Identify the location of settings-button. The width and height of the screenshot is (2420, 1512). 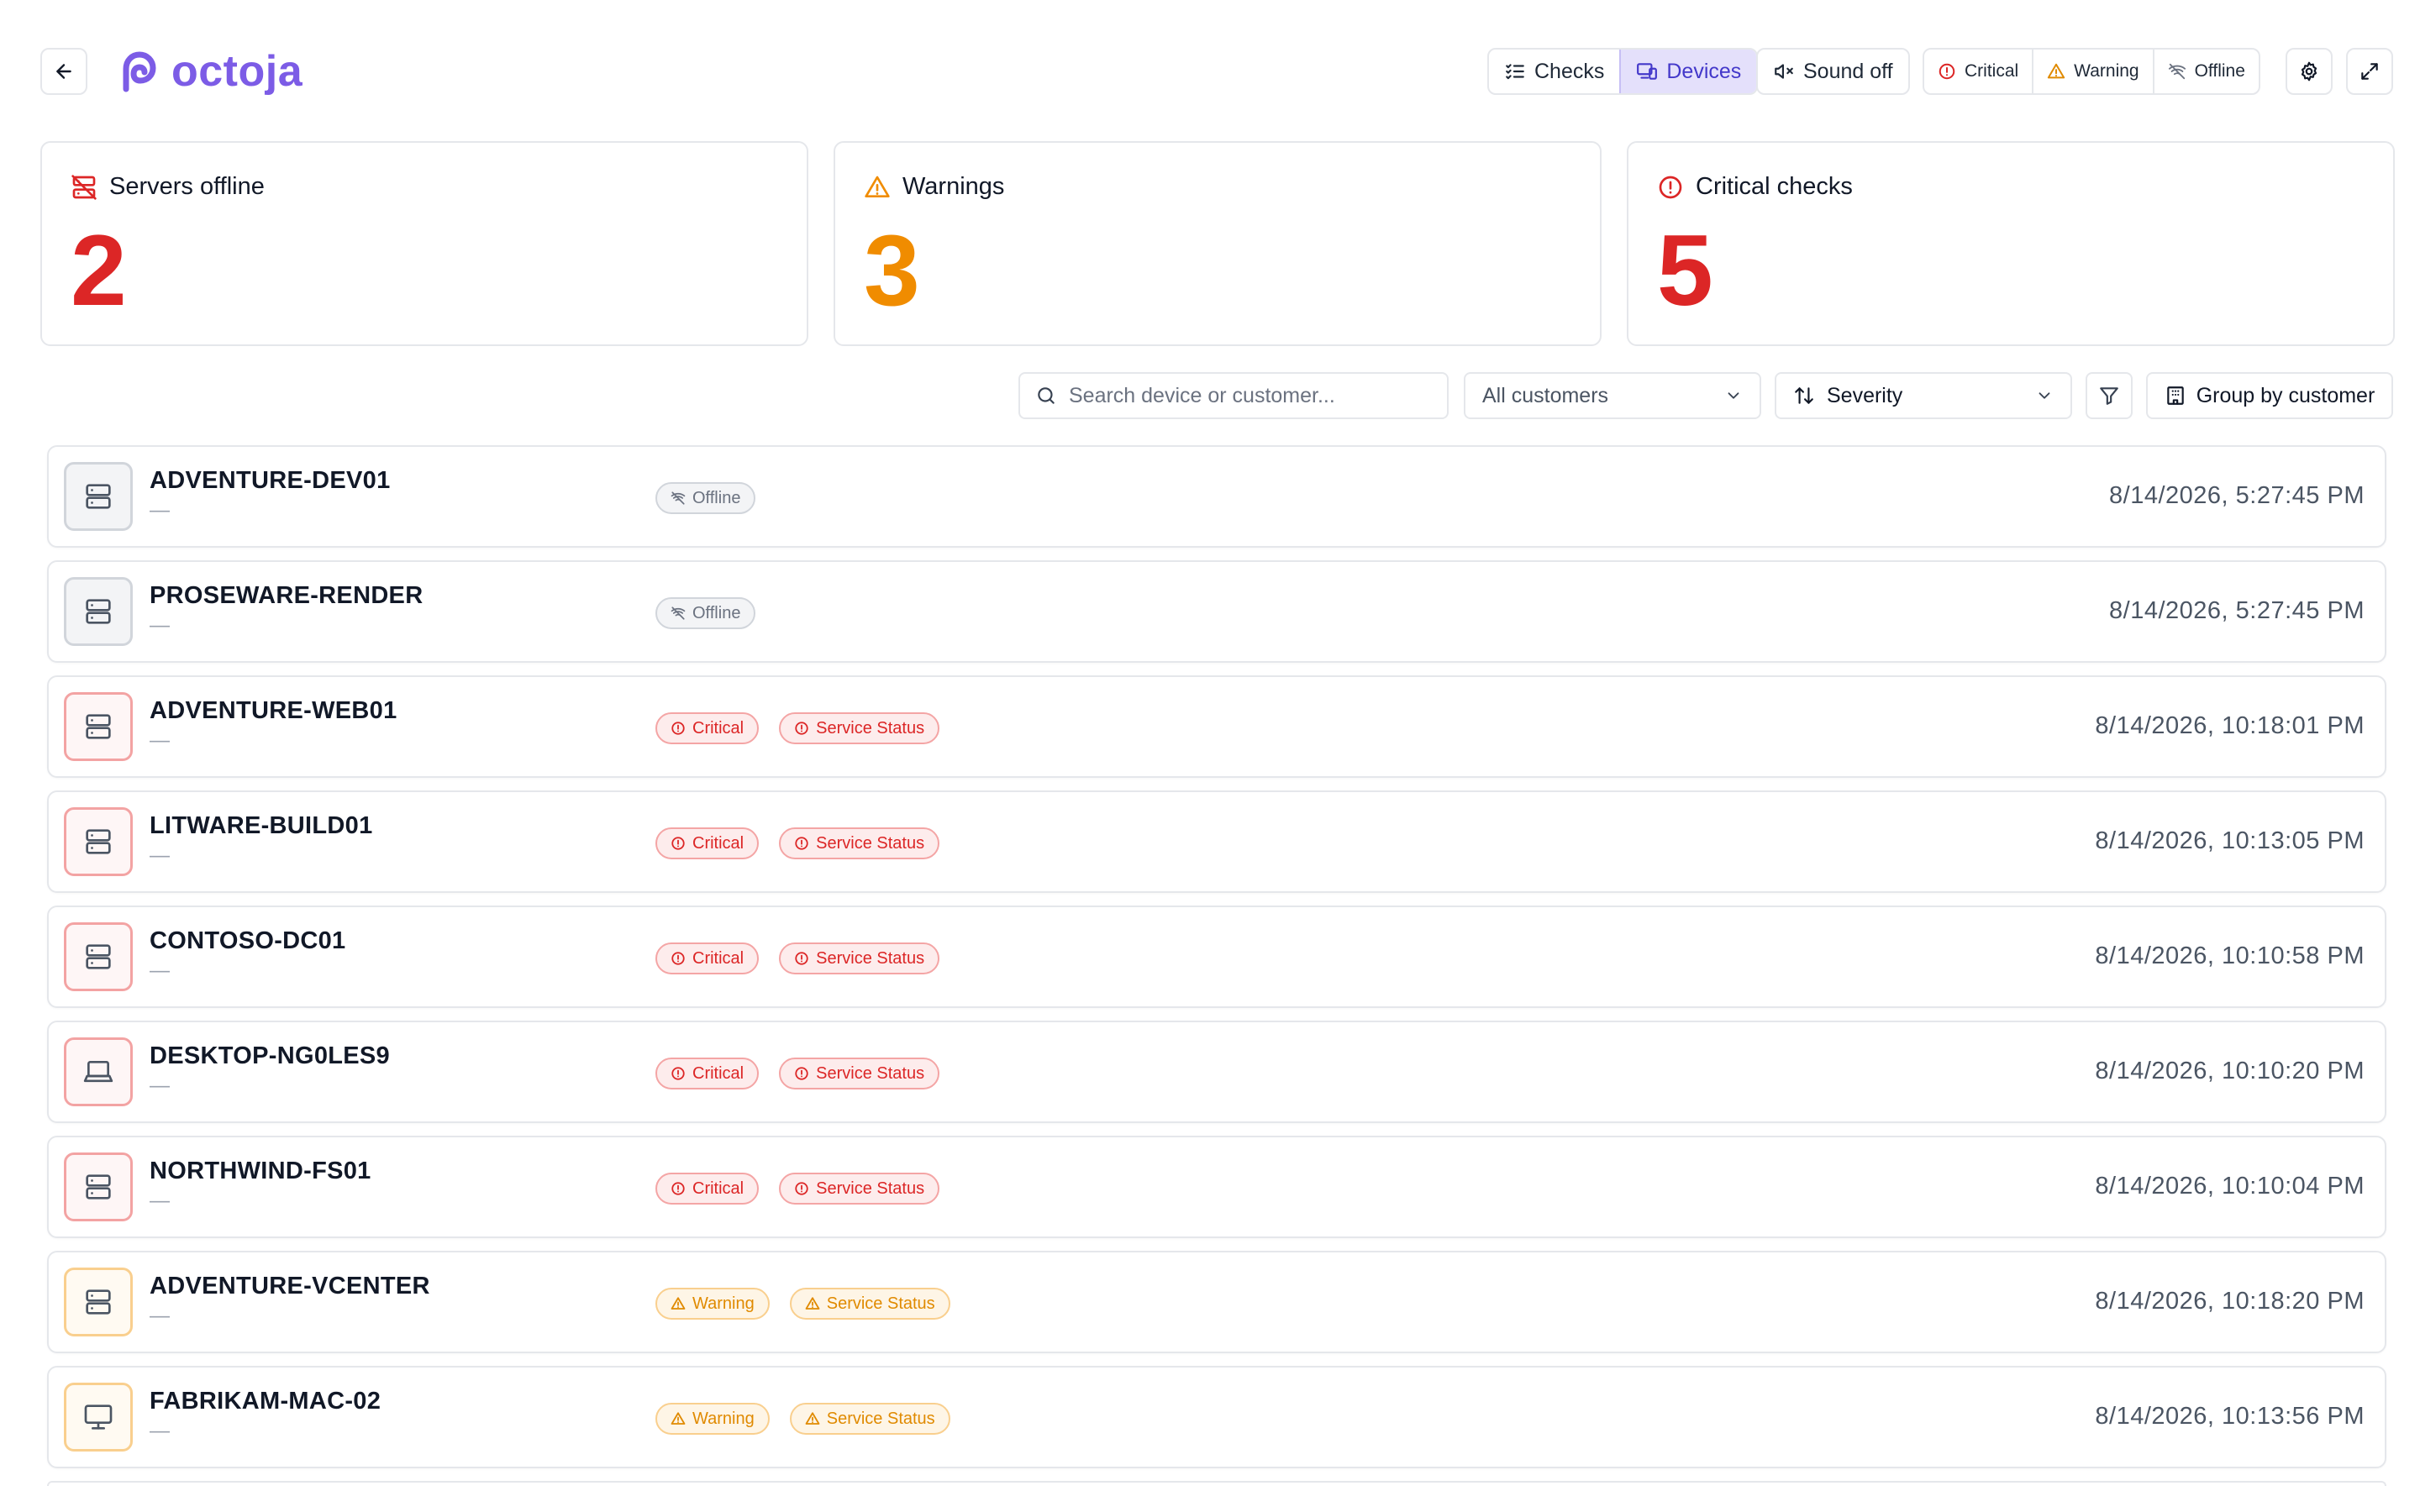
(2309, 71).